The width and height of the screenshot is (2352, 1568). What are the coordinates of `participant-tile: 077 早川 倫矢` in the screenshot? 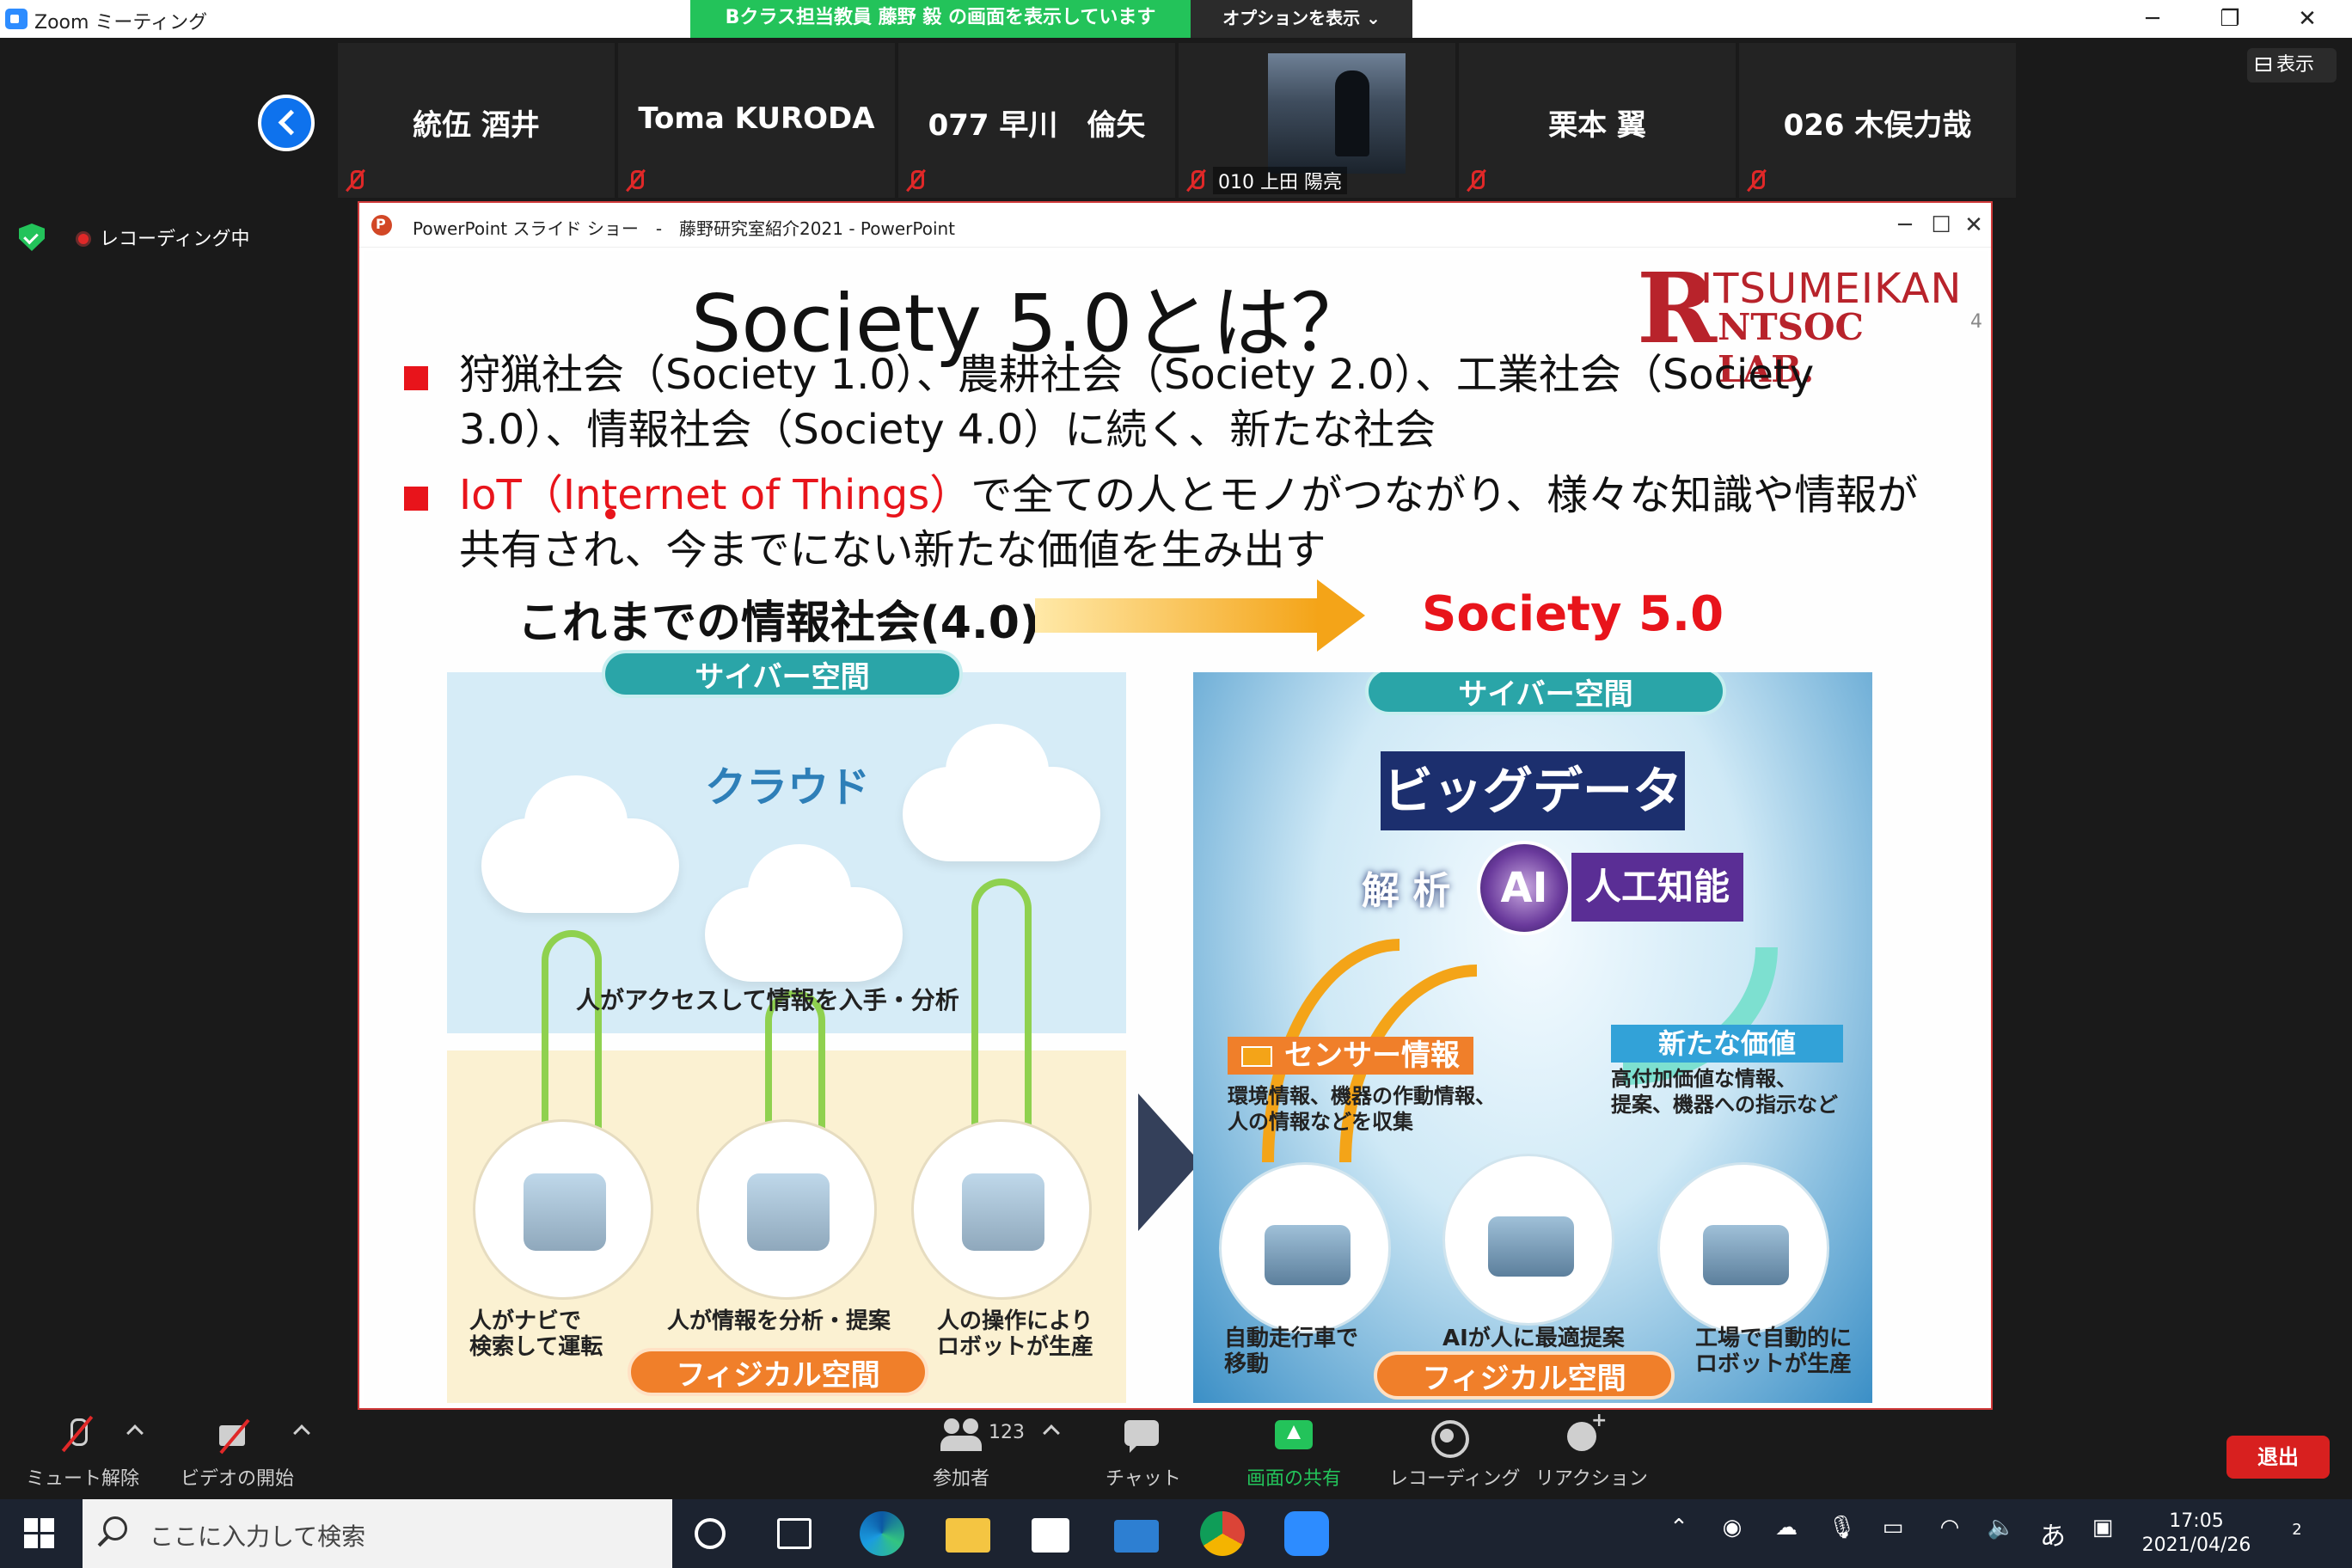 It's located at (1036, 120).